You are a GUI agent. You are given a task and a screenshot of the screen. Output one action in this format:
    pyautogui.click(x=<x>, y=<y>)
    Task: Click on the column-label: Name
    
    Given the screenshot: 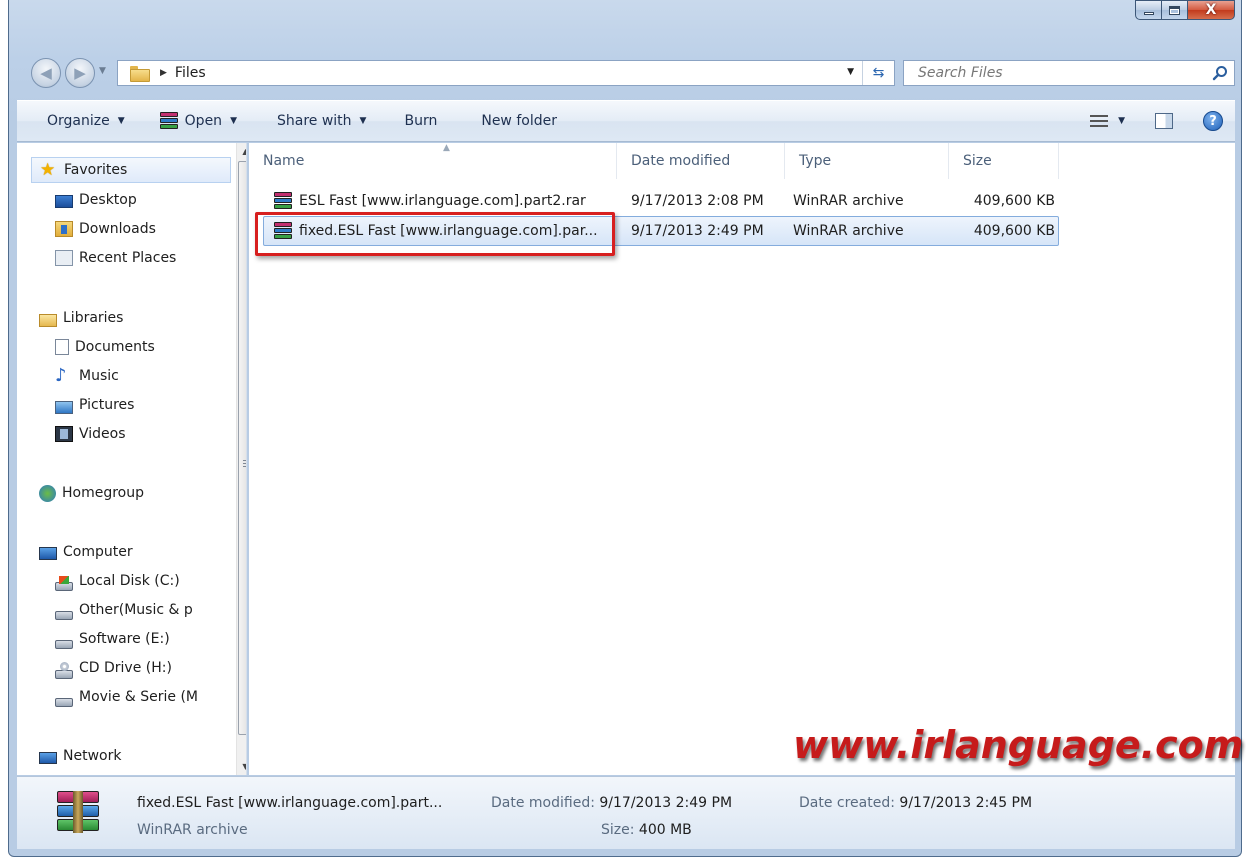 What is the action you would take?
    pyautogui.click(x=284, y=161)
    